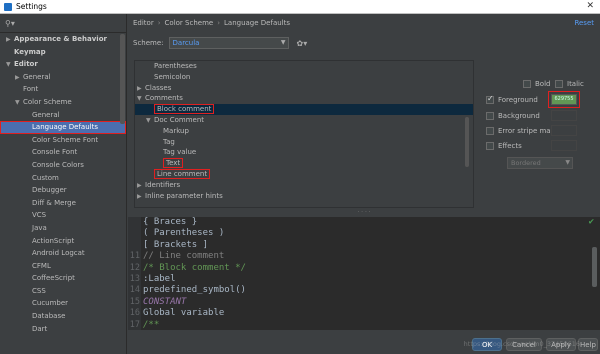 The image size is (600, 354). I want to click on code-line: 17/**, so click(364, 325).